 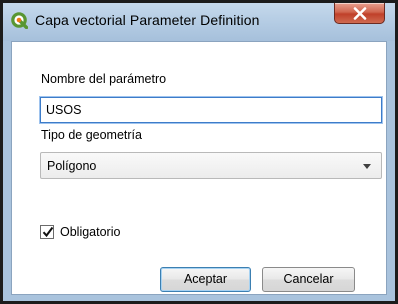 I want to click on close-button, so click(x=359, y=13).